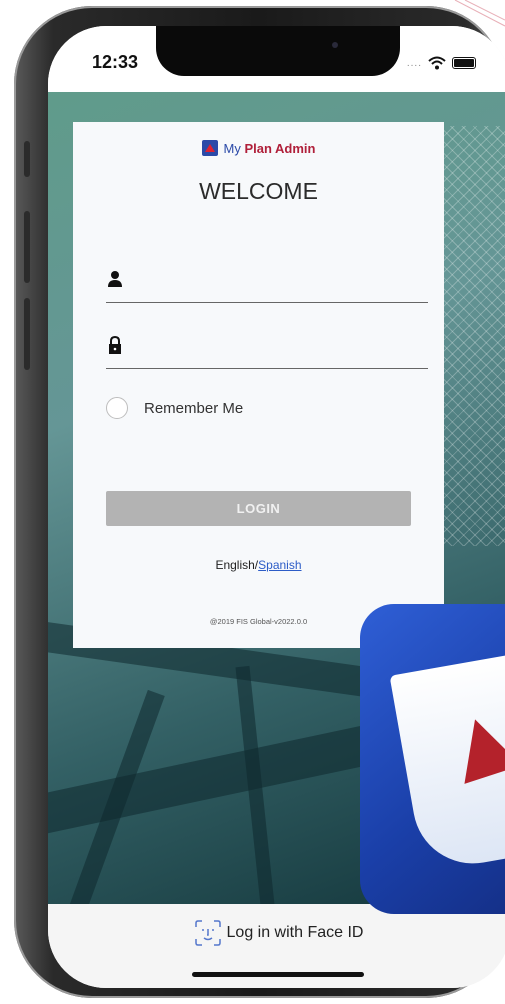  I want to click on lang-english: English/, so click(236, 565).